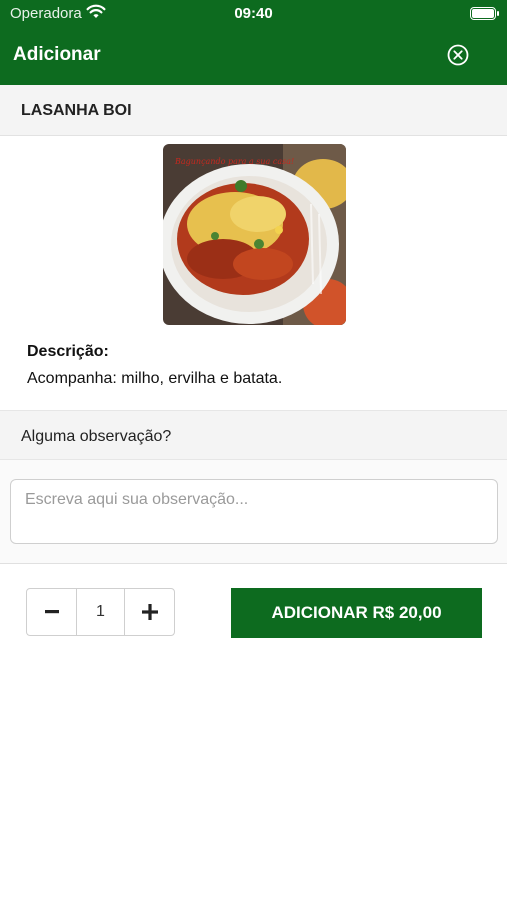 The height and width of the screenshot is (900, 507). What do you see at coordinates (253, 110) in the screenshot?
I see `product-header: LASANHA BOI` at bounding box center [253, 110].